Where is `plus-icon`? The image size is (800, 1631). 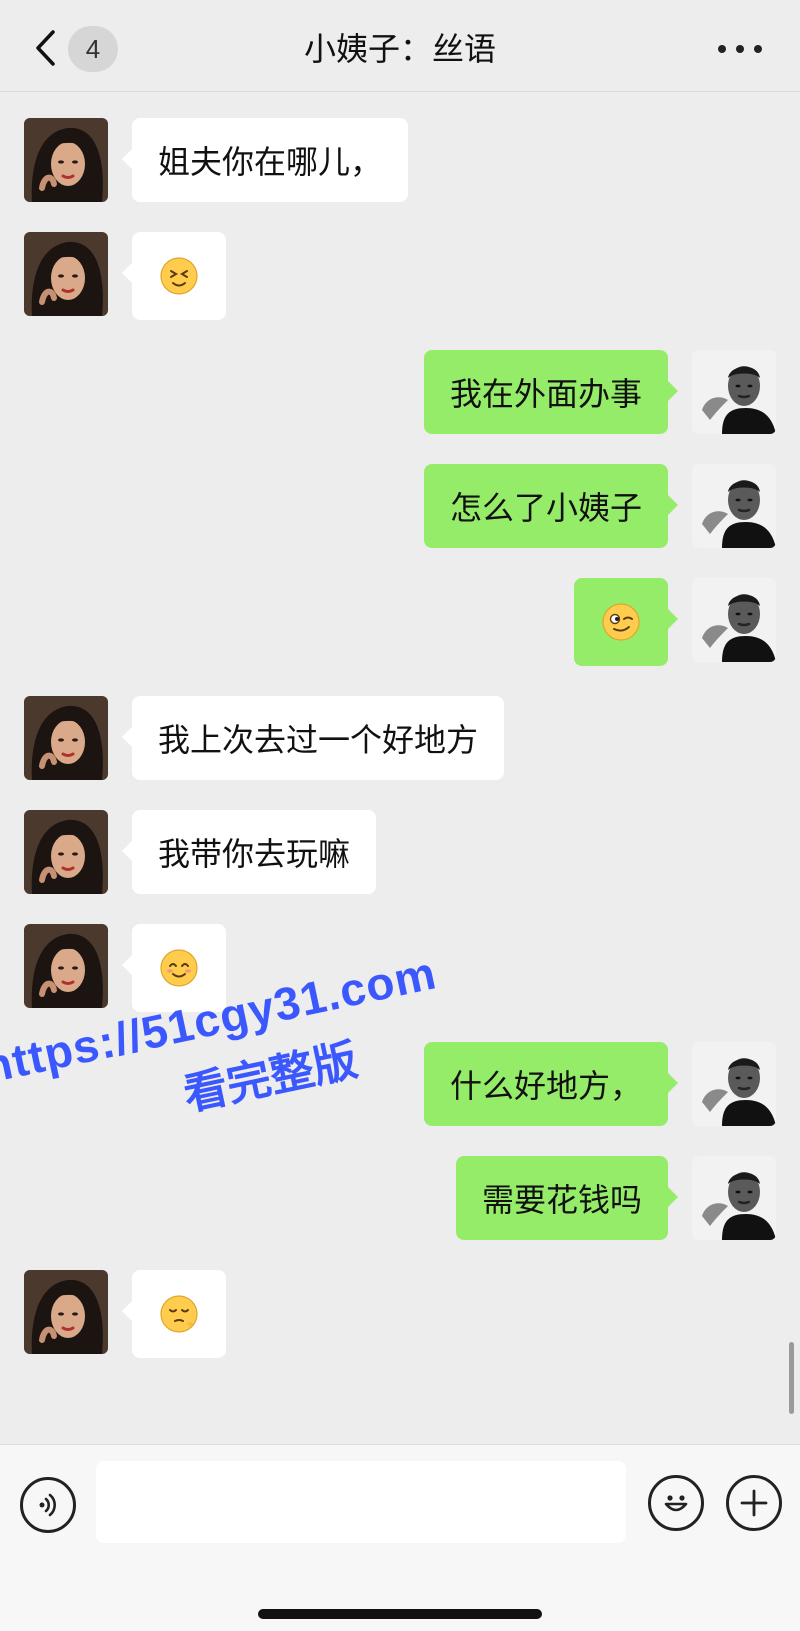 plus-icon is located at coordinates (754, 1503).